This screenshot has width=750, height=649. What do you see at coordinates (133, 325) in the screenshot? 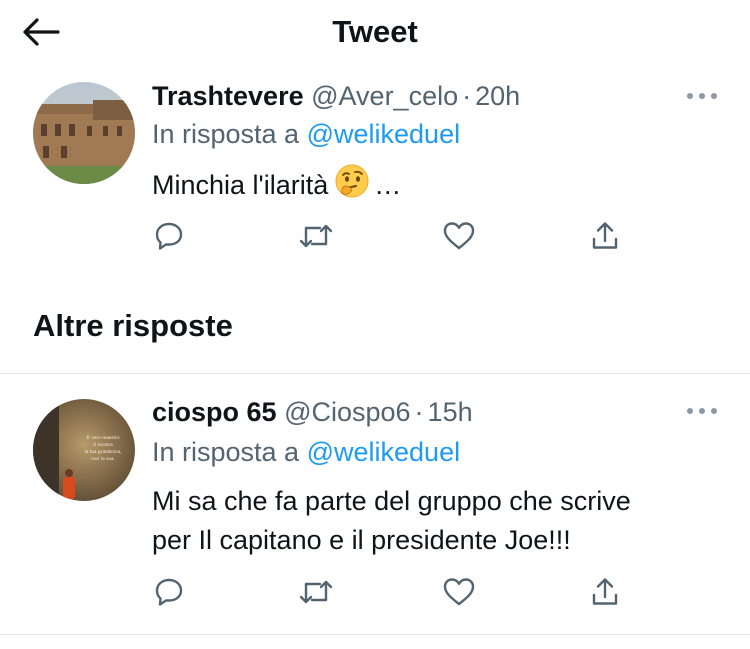
I see `section-title: Altre risposte` at bounding box center [133, 325].